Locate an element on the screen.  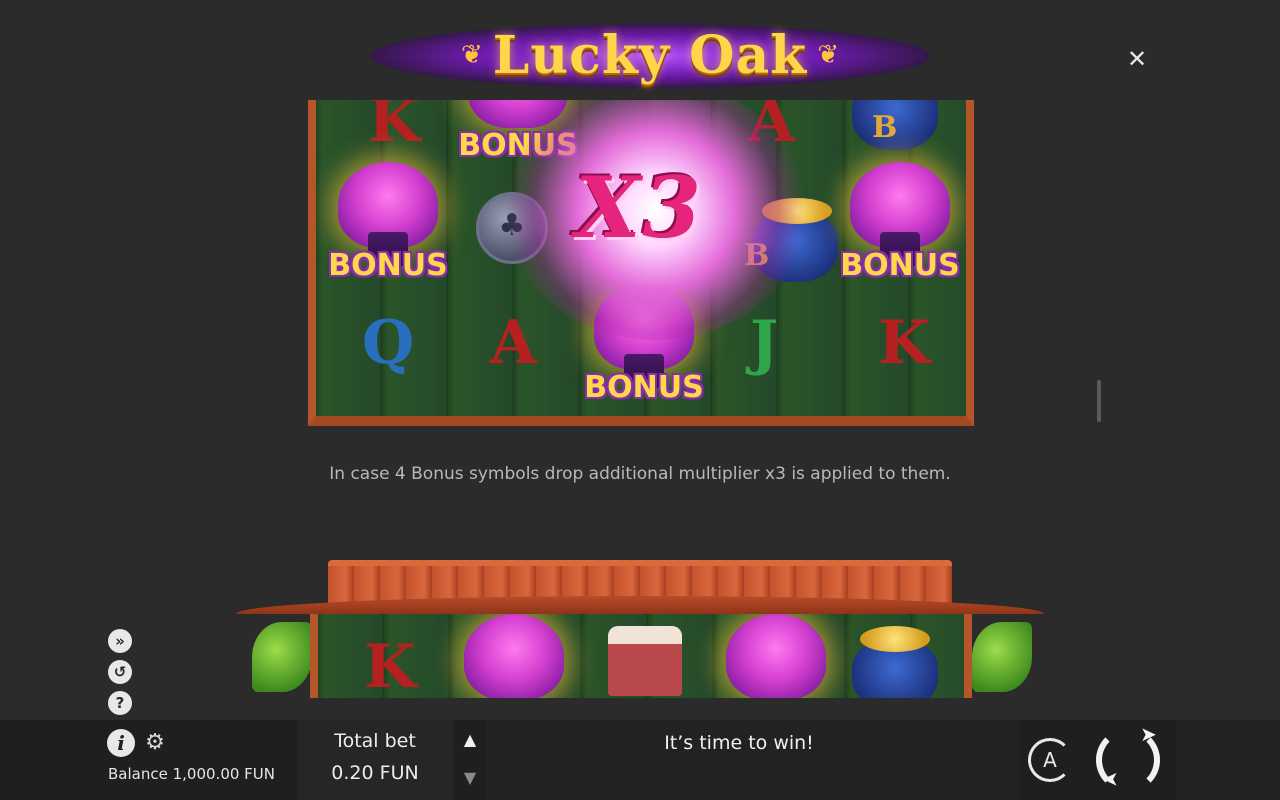
gold-coins is located at coordinates (895, 639).